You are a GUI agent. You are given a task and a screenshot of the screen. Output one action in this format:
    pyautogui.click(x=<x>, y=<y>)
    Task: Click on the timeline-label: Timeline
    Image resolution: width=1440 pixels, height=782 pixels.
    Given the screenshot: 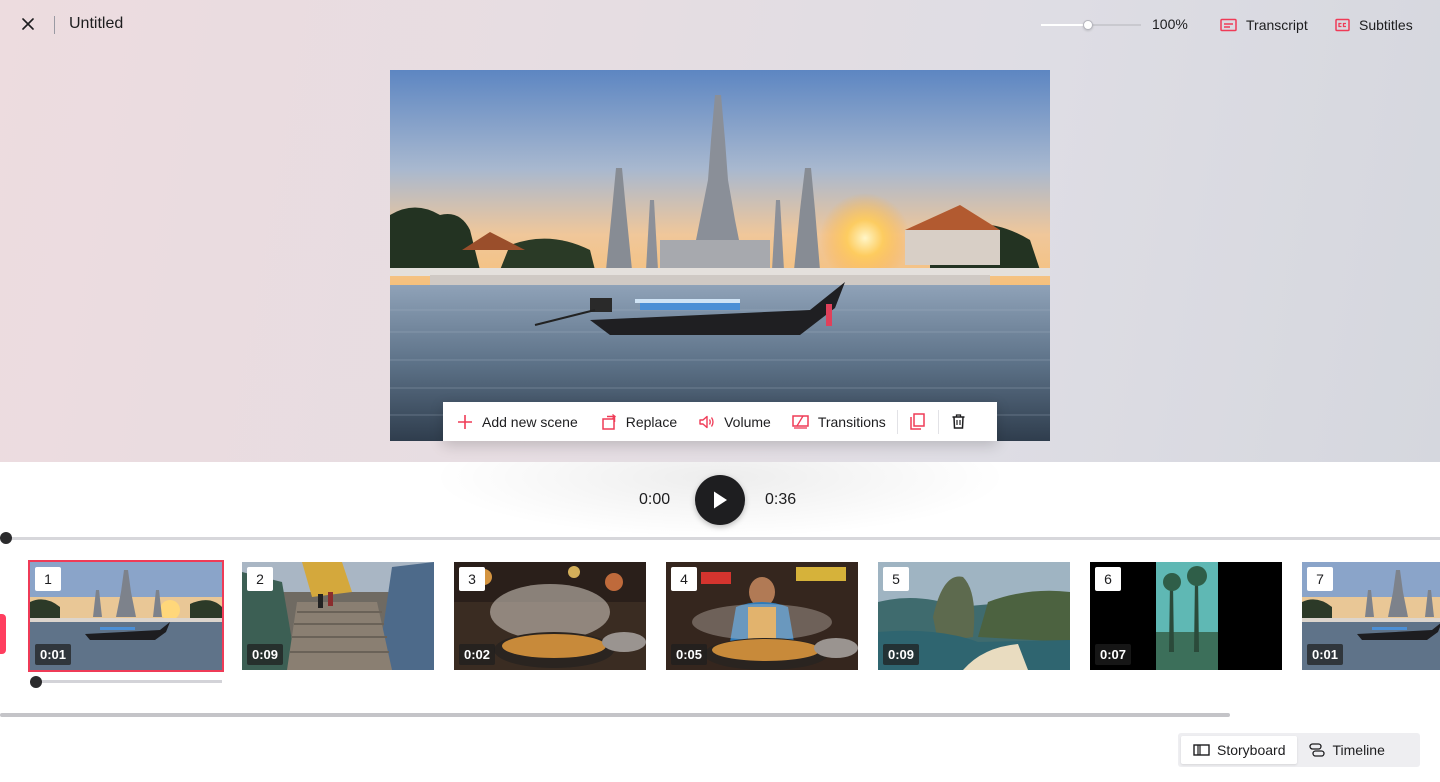 What is the action you would take?
    pyautogui.click(x=1358, y=750)
    